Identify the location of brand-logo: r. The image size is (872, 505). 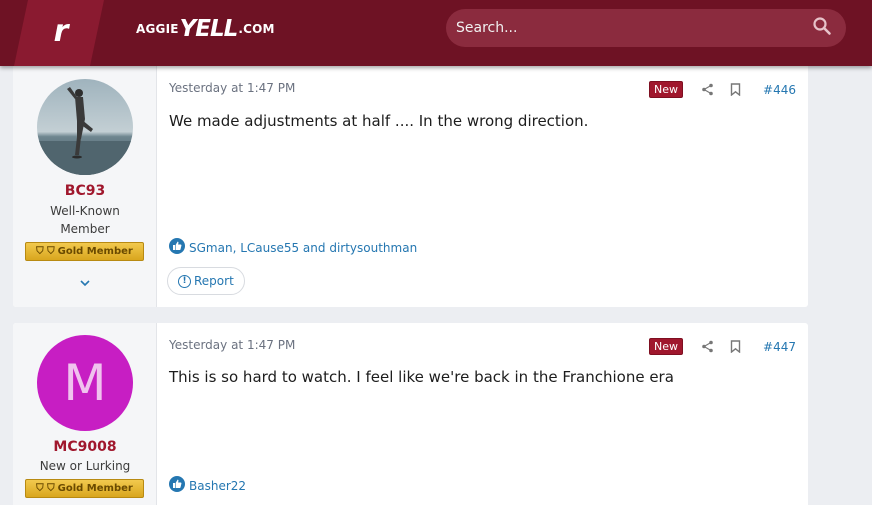
(59, 33).